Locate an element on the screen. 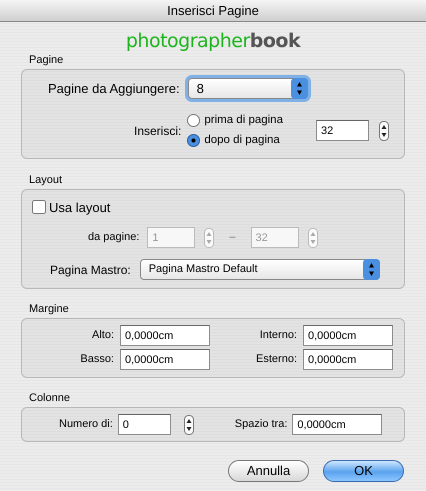 Image resolution: width=426 pixels, height=491 pixels. group-label: Layout is located at coordinates (46, 180).